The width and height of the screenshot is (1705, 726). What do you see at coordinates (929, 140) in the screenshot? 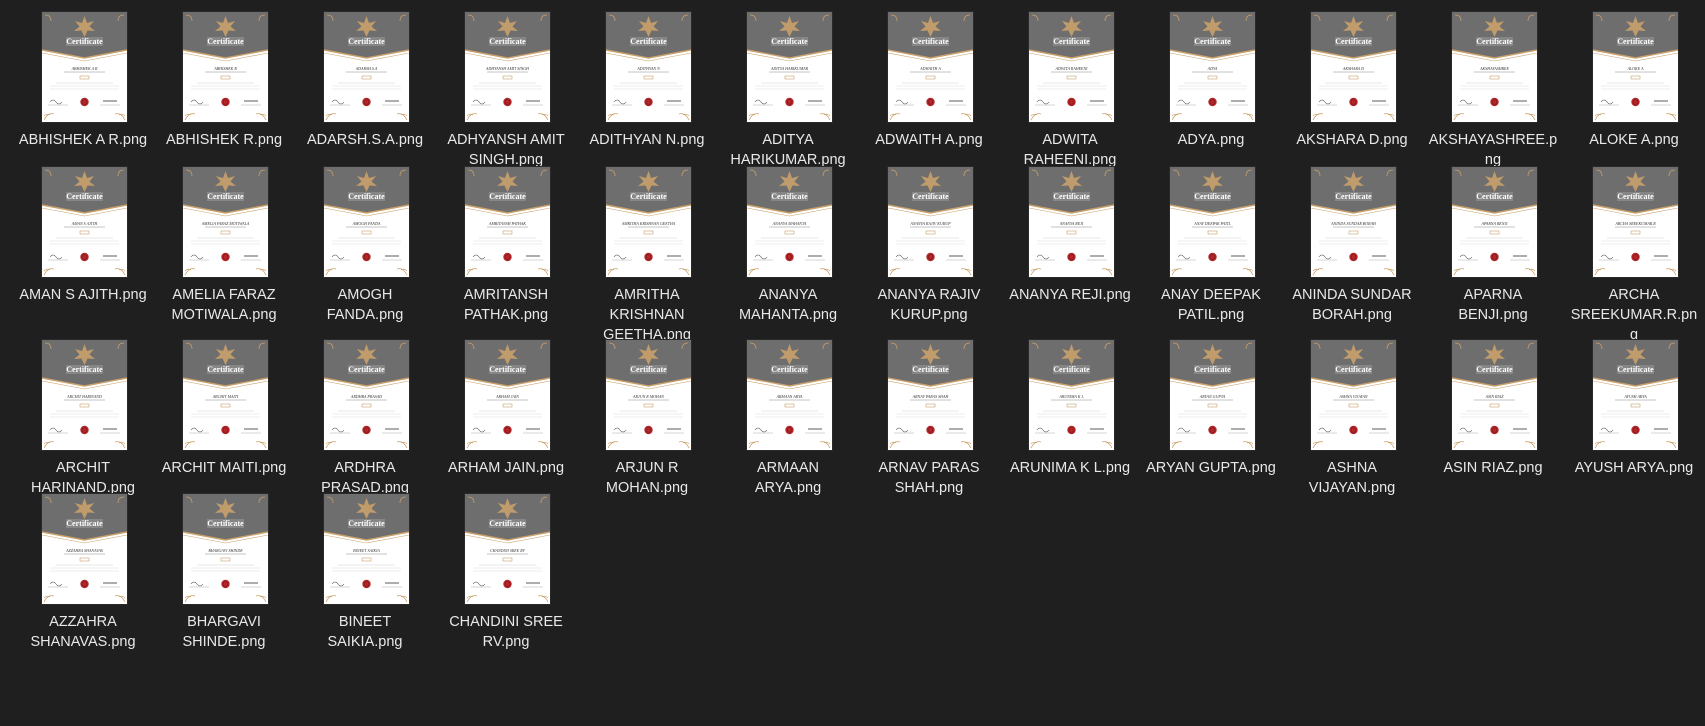
I see `file-name-label: ADWAITH A.png` at bounding box center [929, 140].